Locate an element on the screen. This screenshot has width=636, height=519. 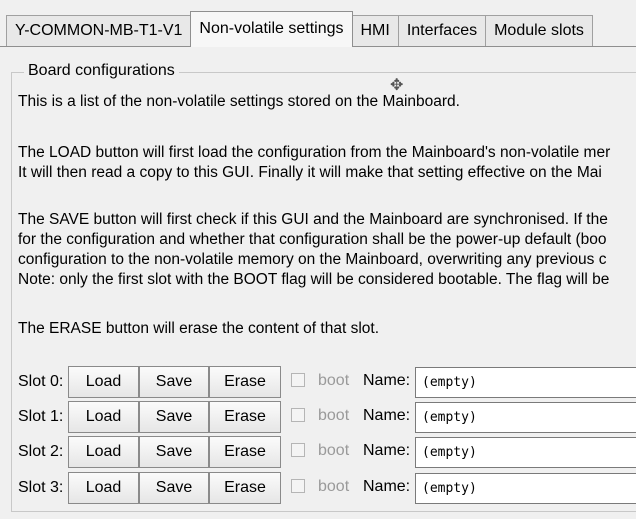
tab-module-slots: Module slots is located at coordinates (539, 31).